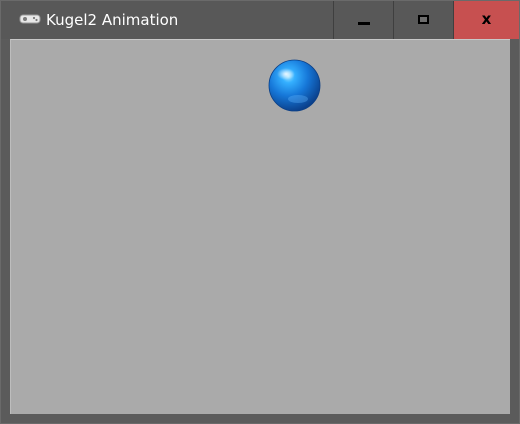  Describe the element at coordinates (363, 20) in the screenshot. I see `minimize-button` at that location.